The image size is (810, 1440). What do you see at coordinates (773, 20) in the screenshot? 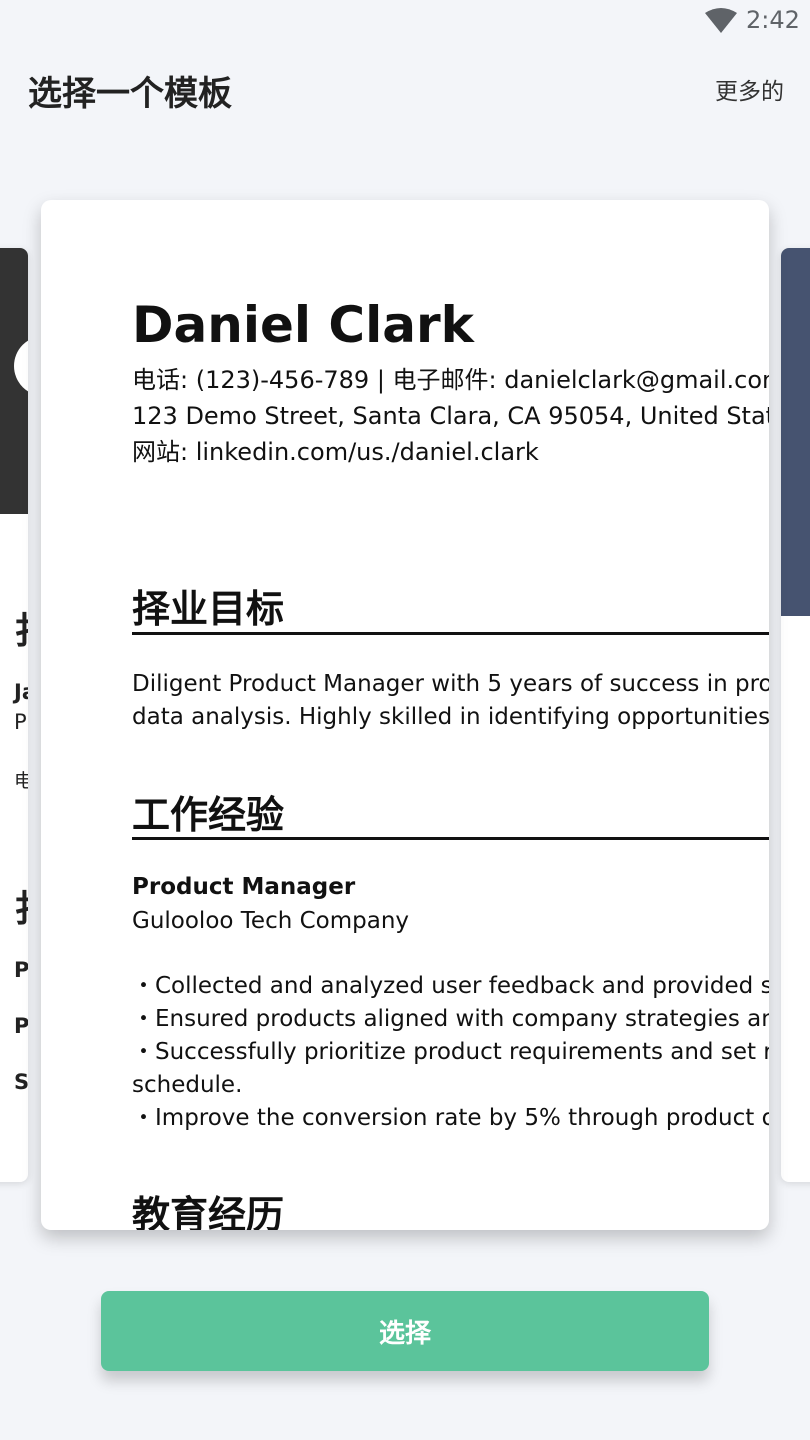
I see `status-time: 2:42` at bounding box center [773, 20].